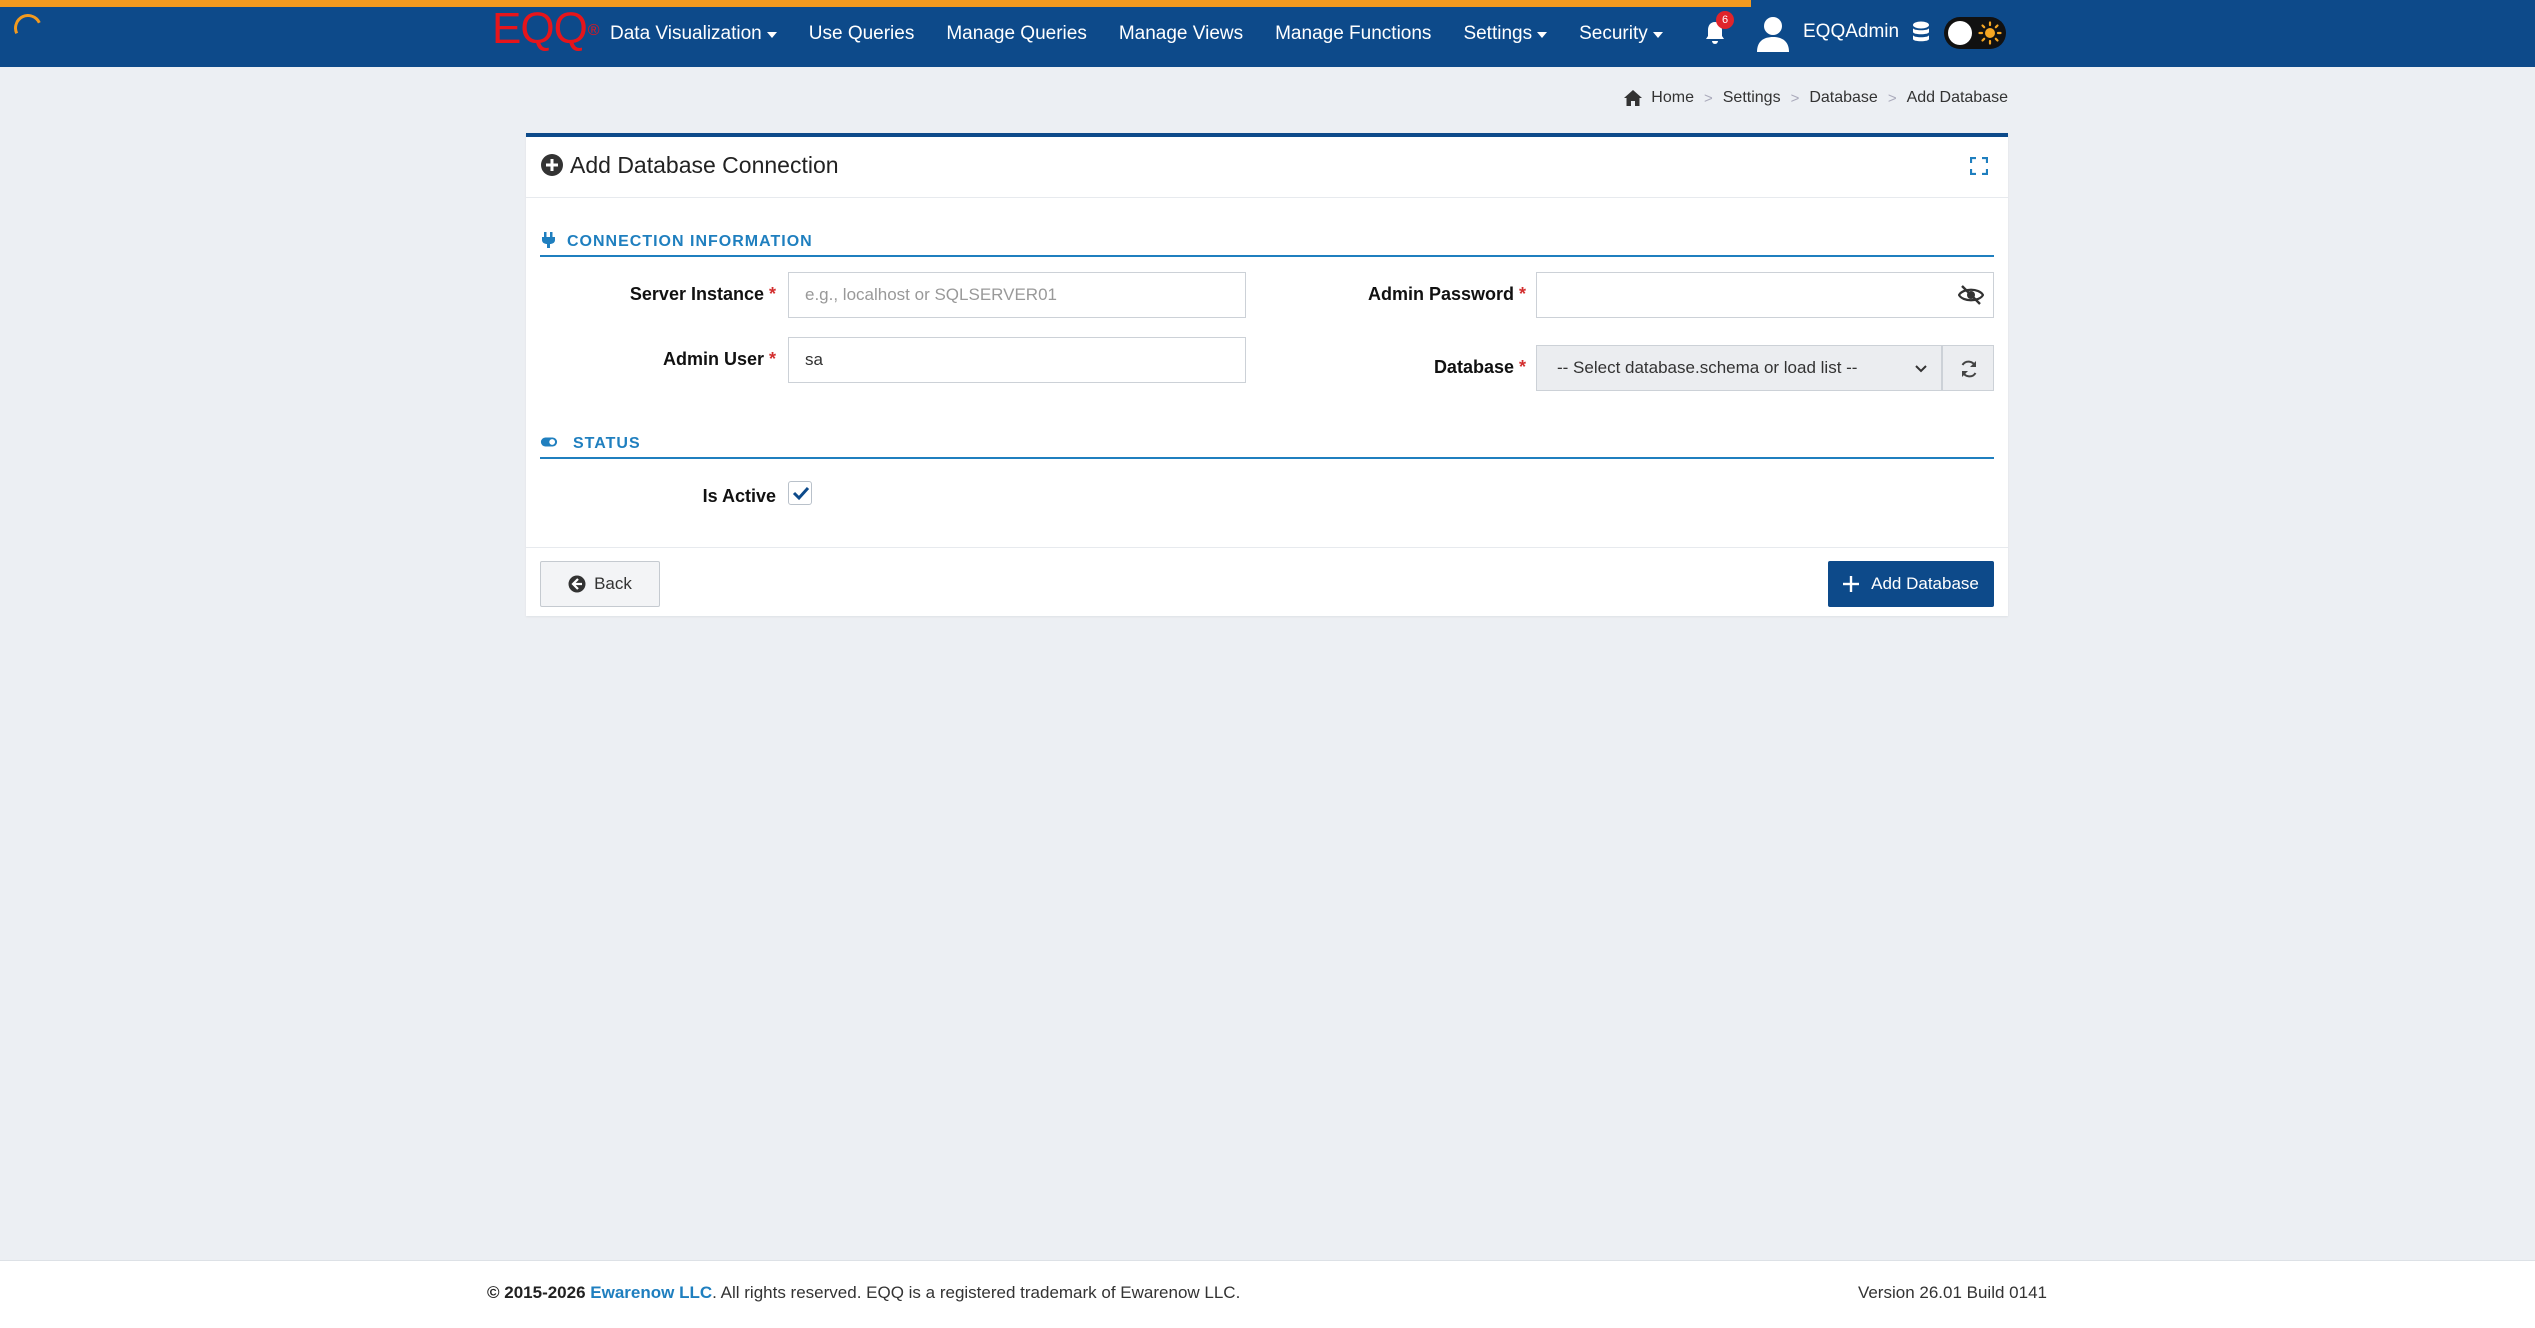  I want to click on card-header: Add Database Connection, so click(1267, 167).